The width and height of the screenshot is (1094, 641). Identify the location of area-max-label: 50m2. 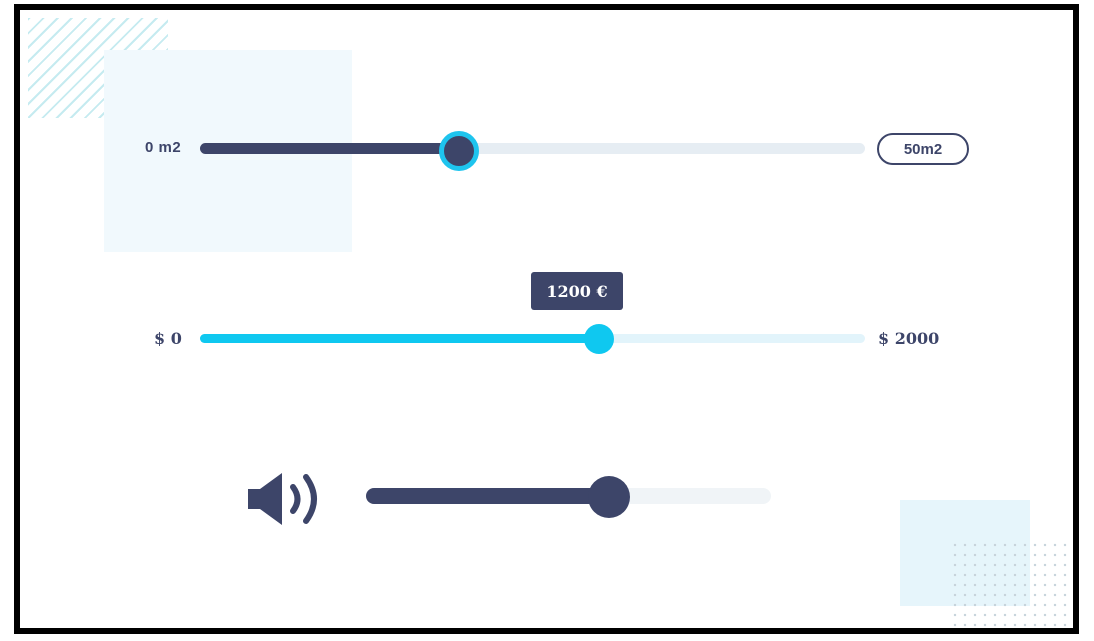
(923, 149).